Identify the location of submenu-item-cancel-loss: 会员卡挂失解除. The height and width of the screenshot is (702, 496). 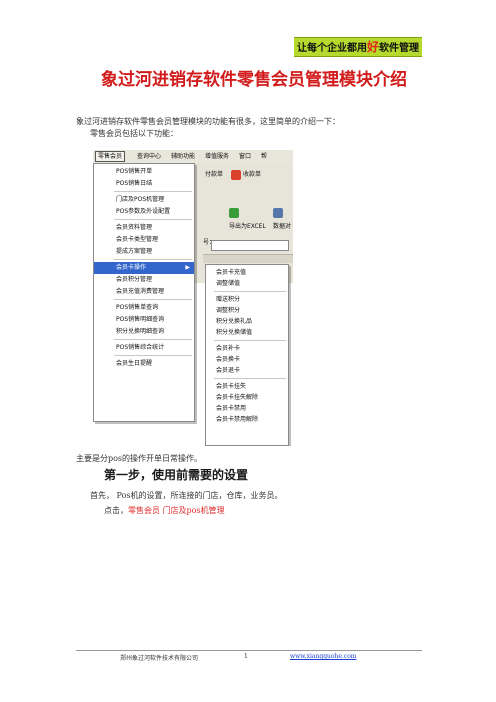
(247, 397).